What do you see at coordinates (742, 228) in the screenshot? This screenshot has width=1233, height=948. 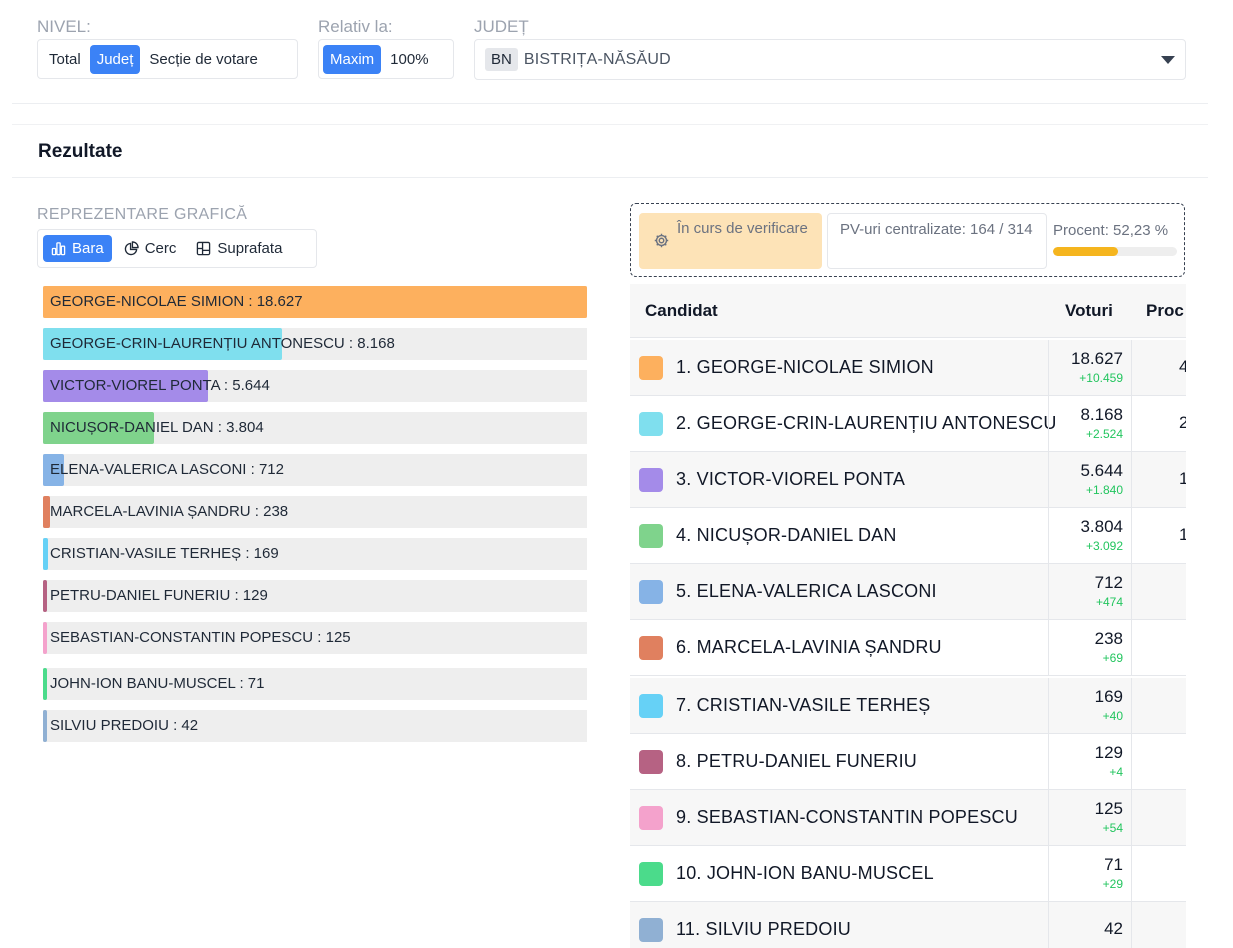 I see `verification-text: În curs de verificare` at bounding box center [742, 228].